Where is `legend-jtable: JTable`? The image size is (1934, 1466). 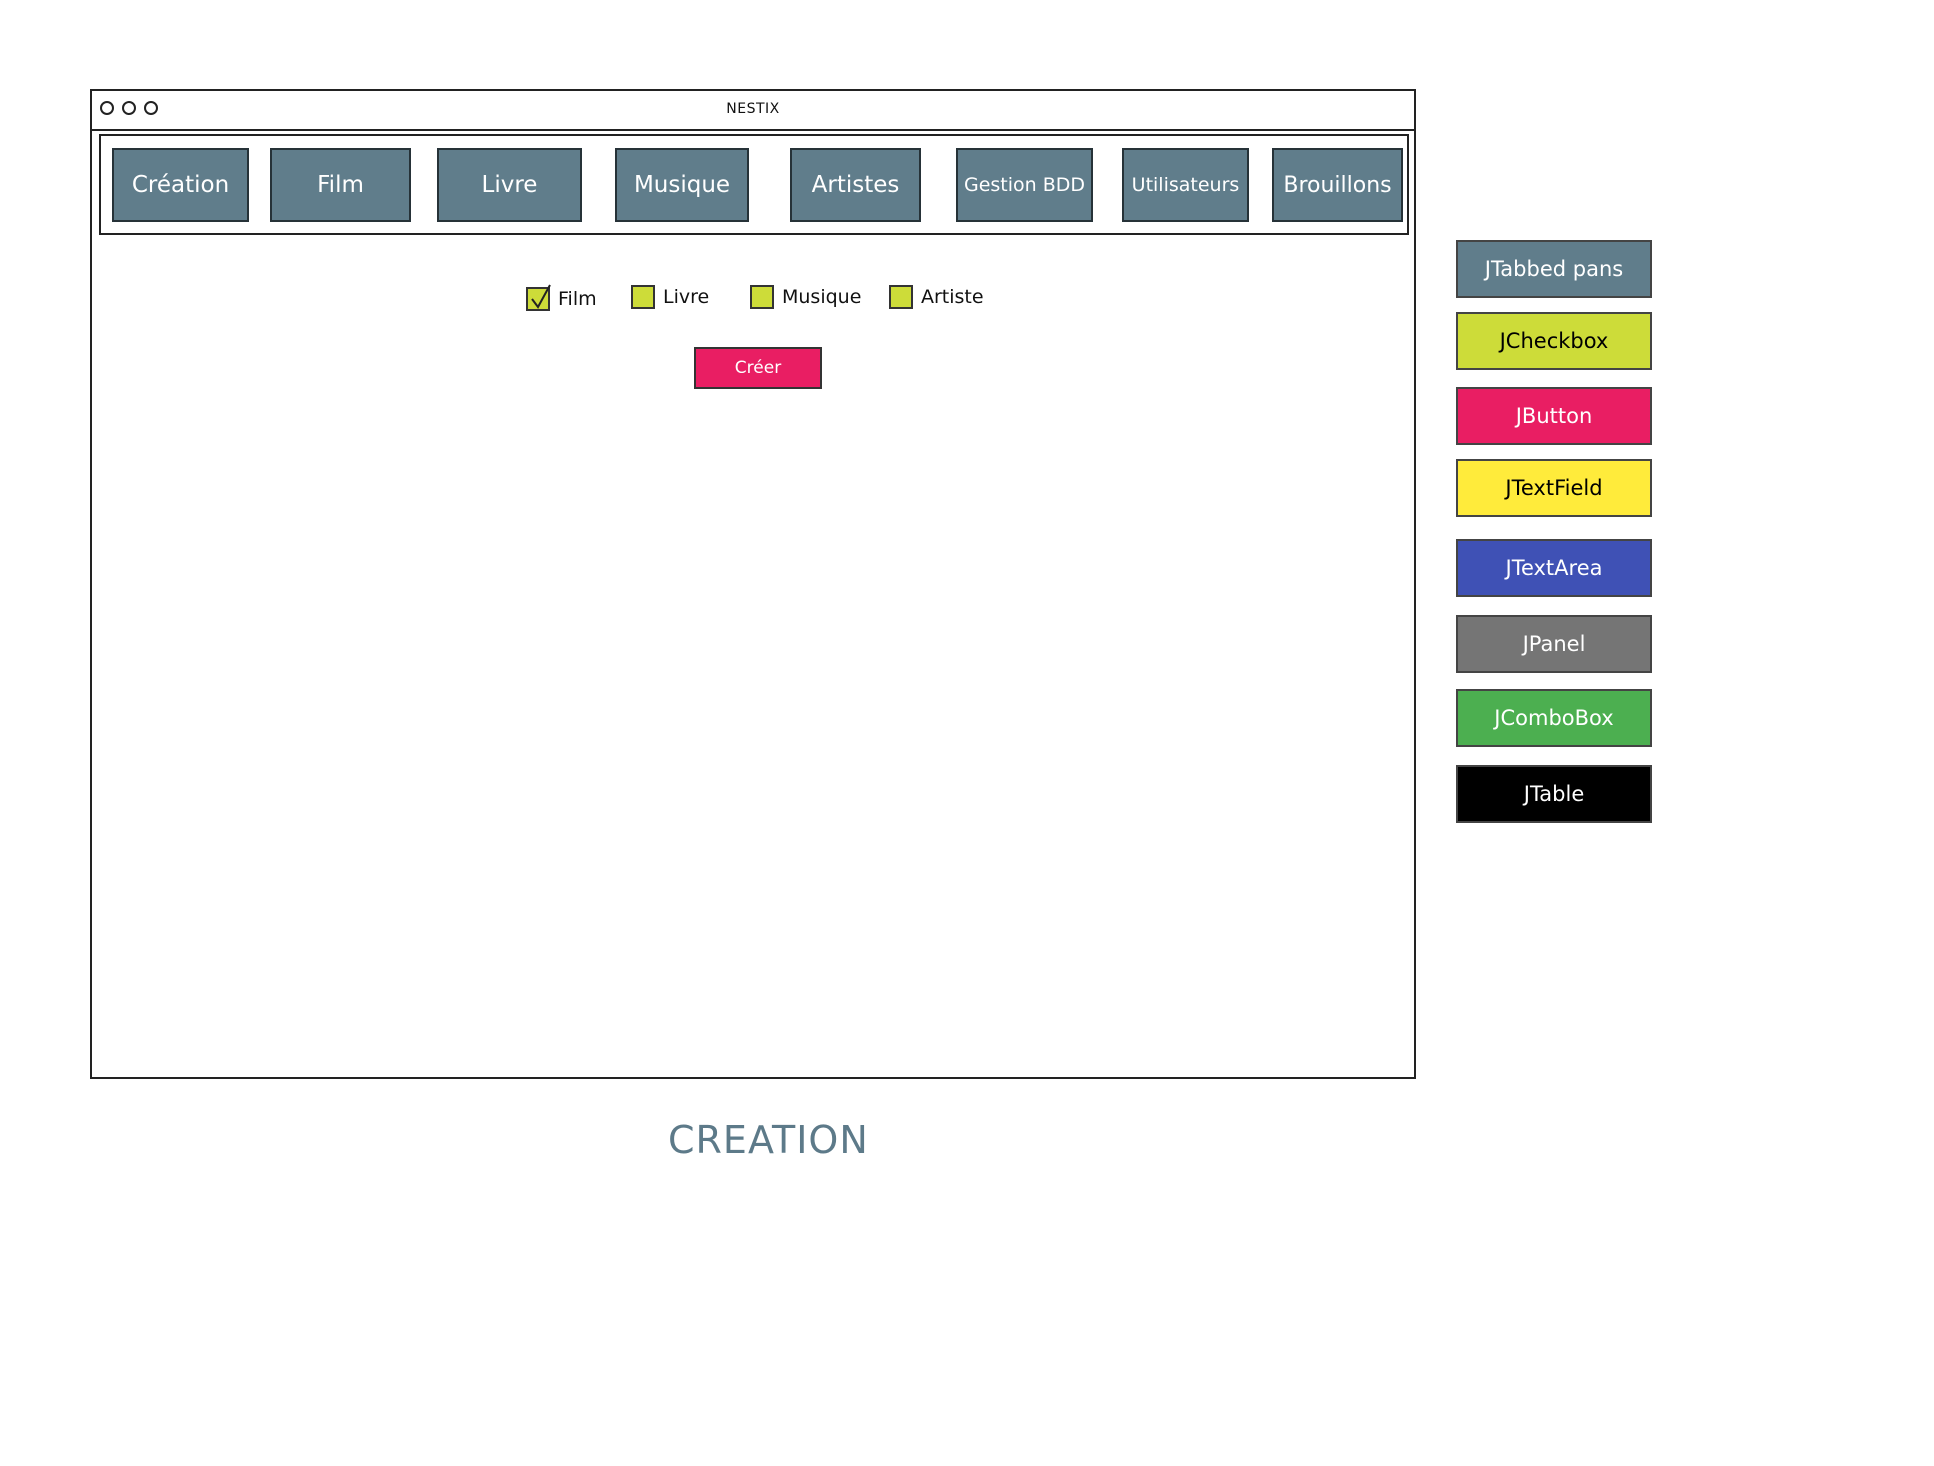 legend-jtable: JTable is located at coordinates (1554, 794).